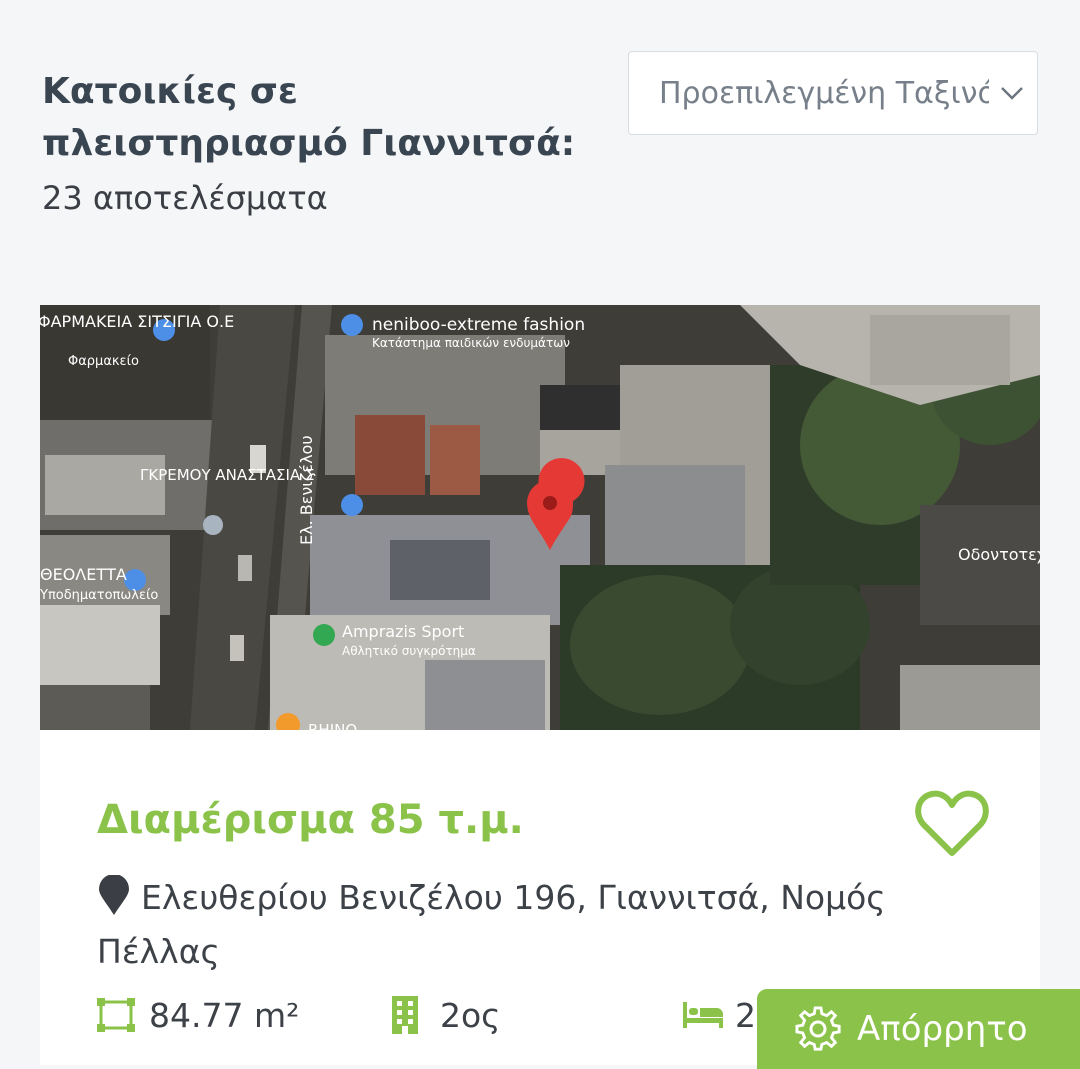  I want to click on map-label-sport-type: Αθλητικό συγκρότημα, so click(409, 651).